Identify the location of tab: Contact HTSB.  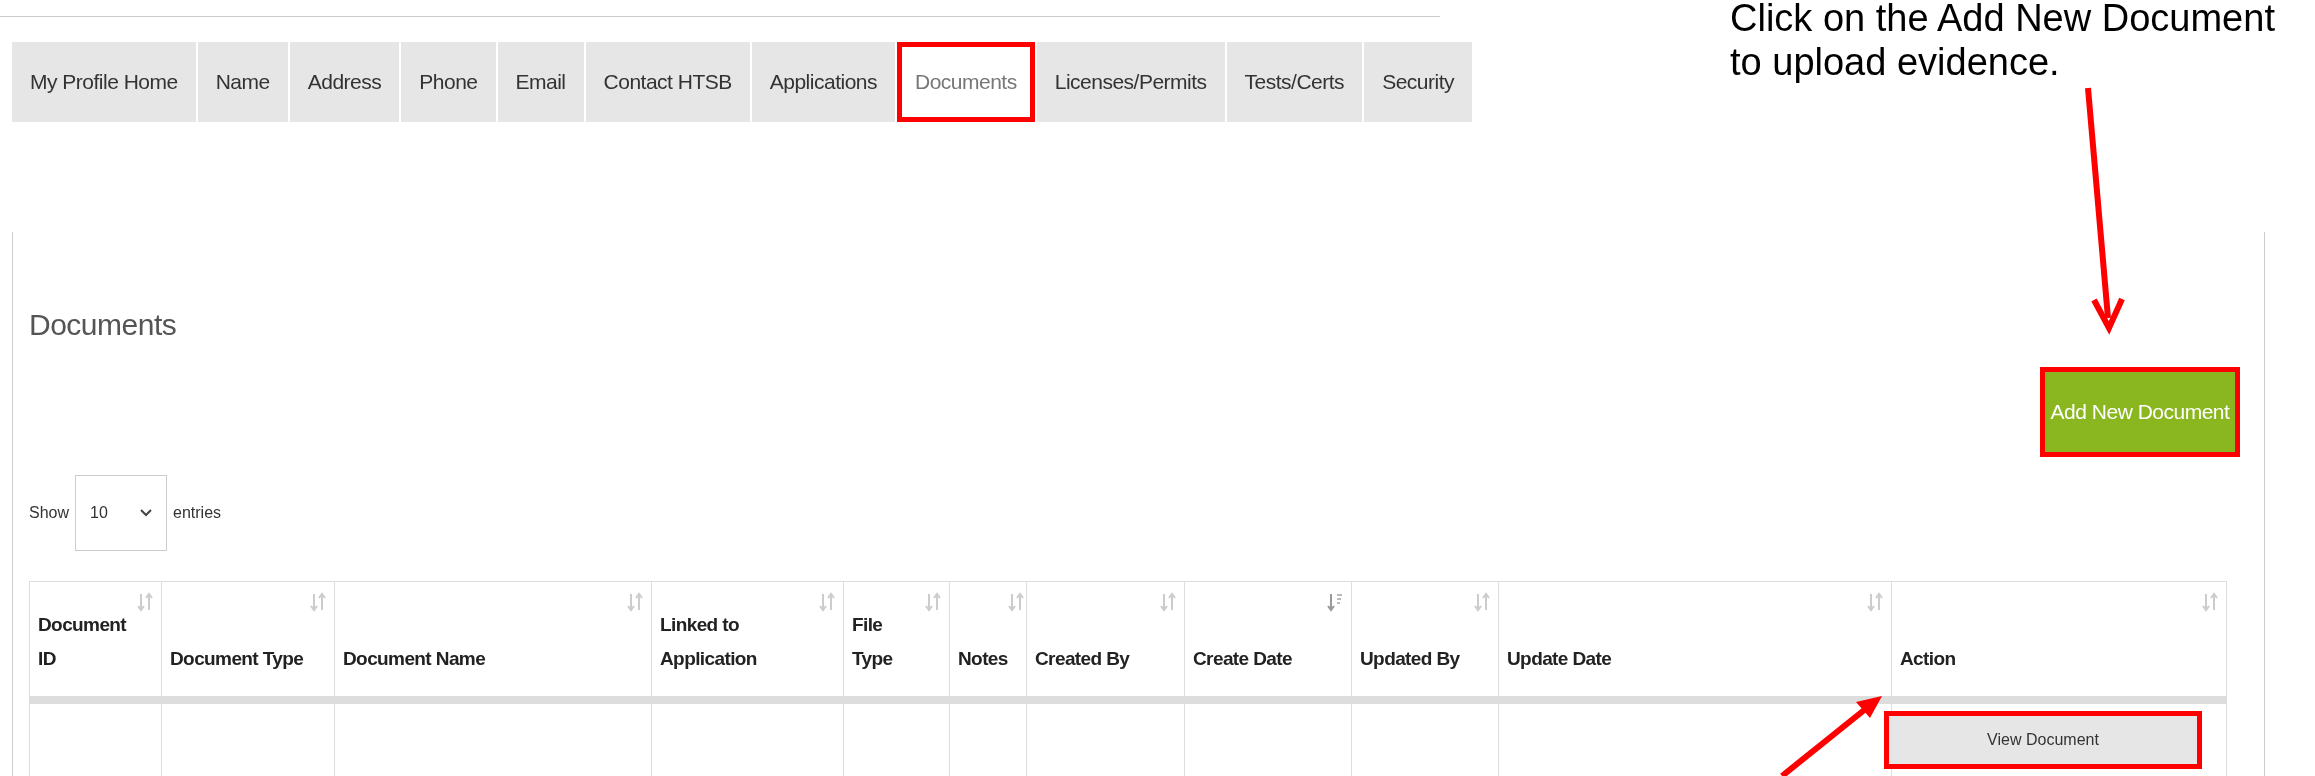
(667, 82).